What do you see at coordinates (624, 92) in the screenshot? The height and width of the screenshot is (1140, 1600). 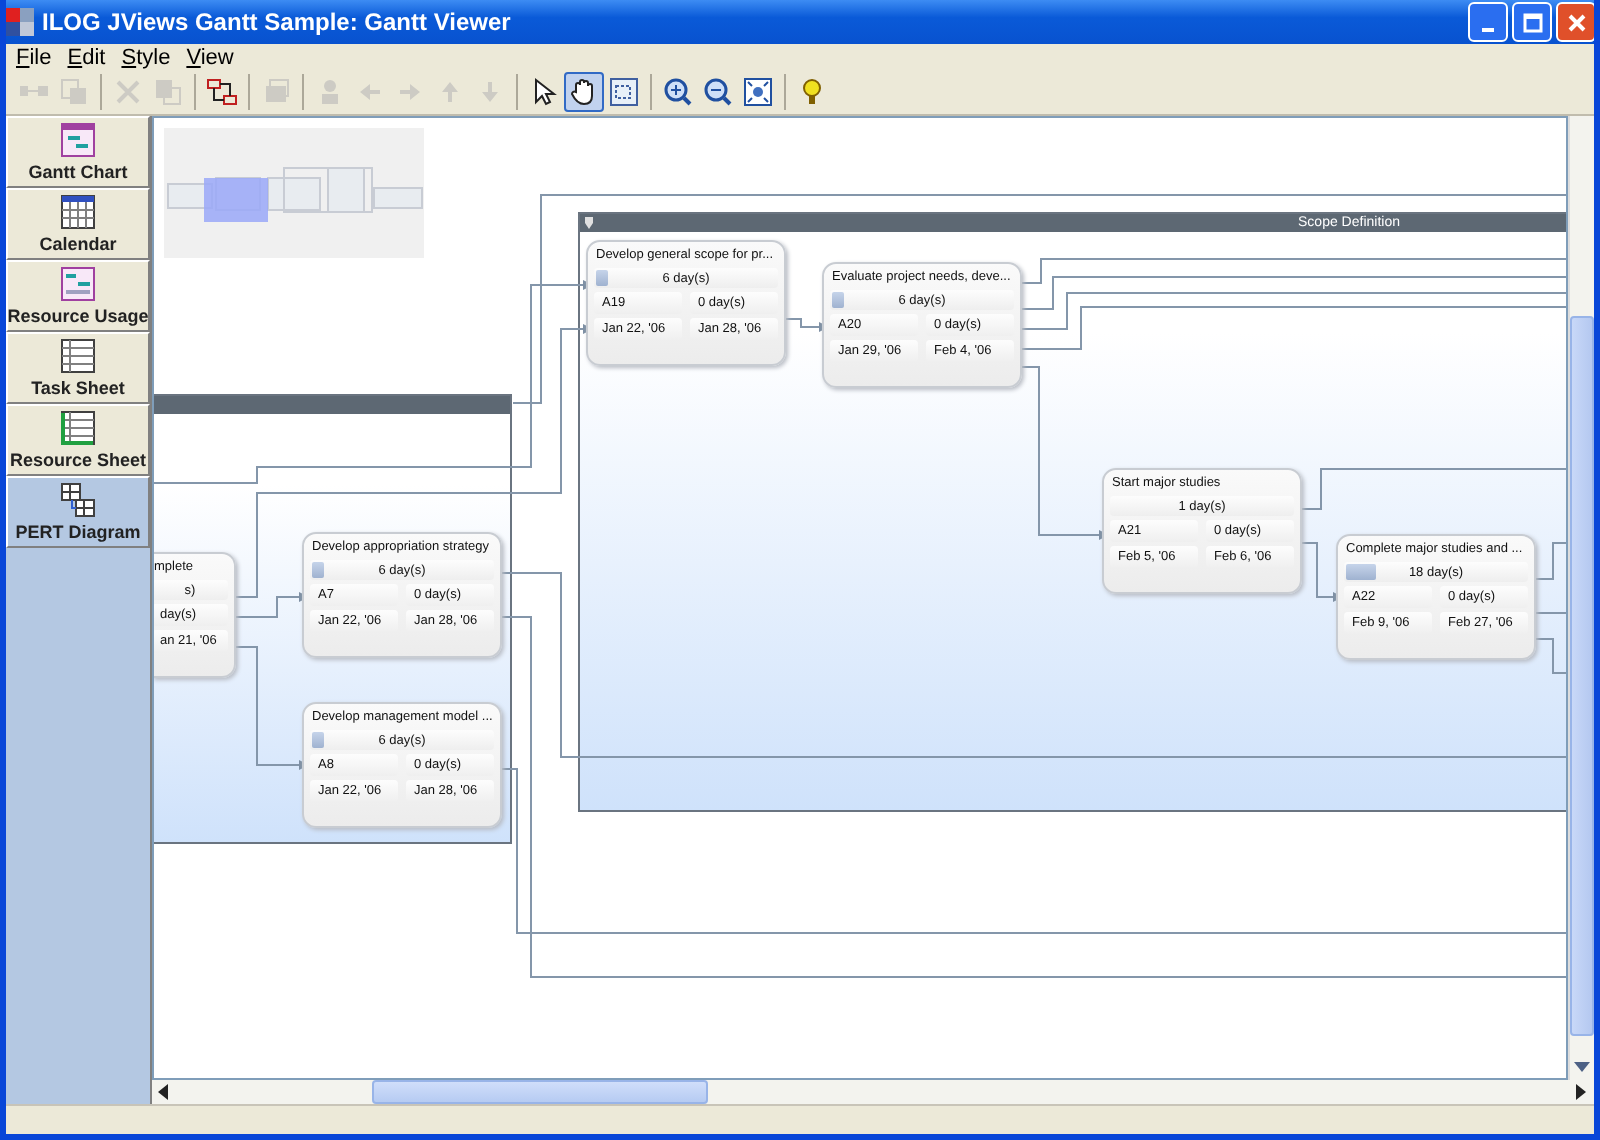 I see `marquee-icon` at bounding box center [624, 92].